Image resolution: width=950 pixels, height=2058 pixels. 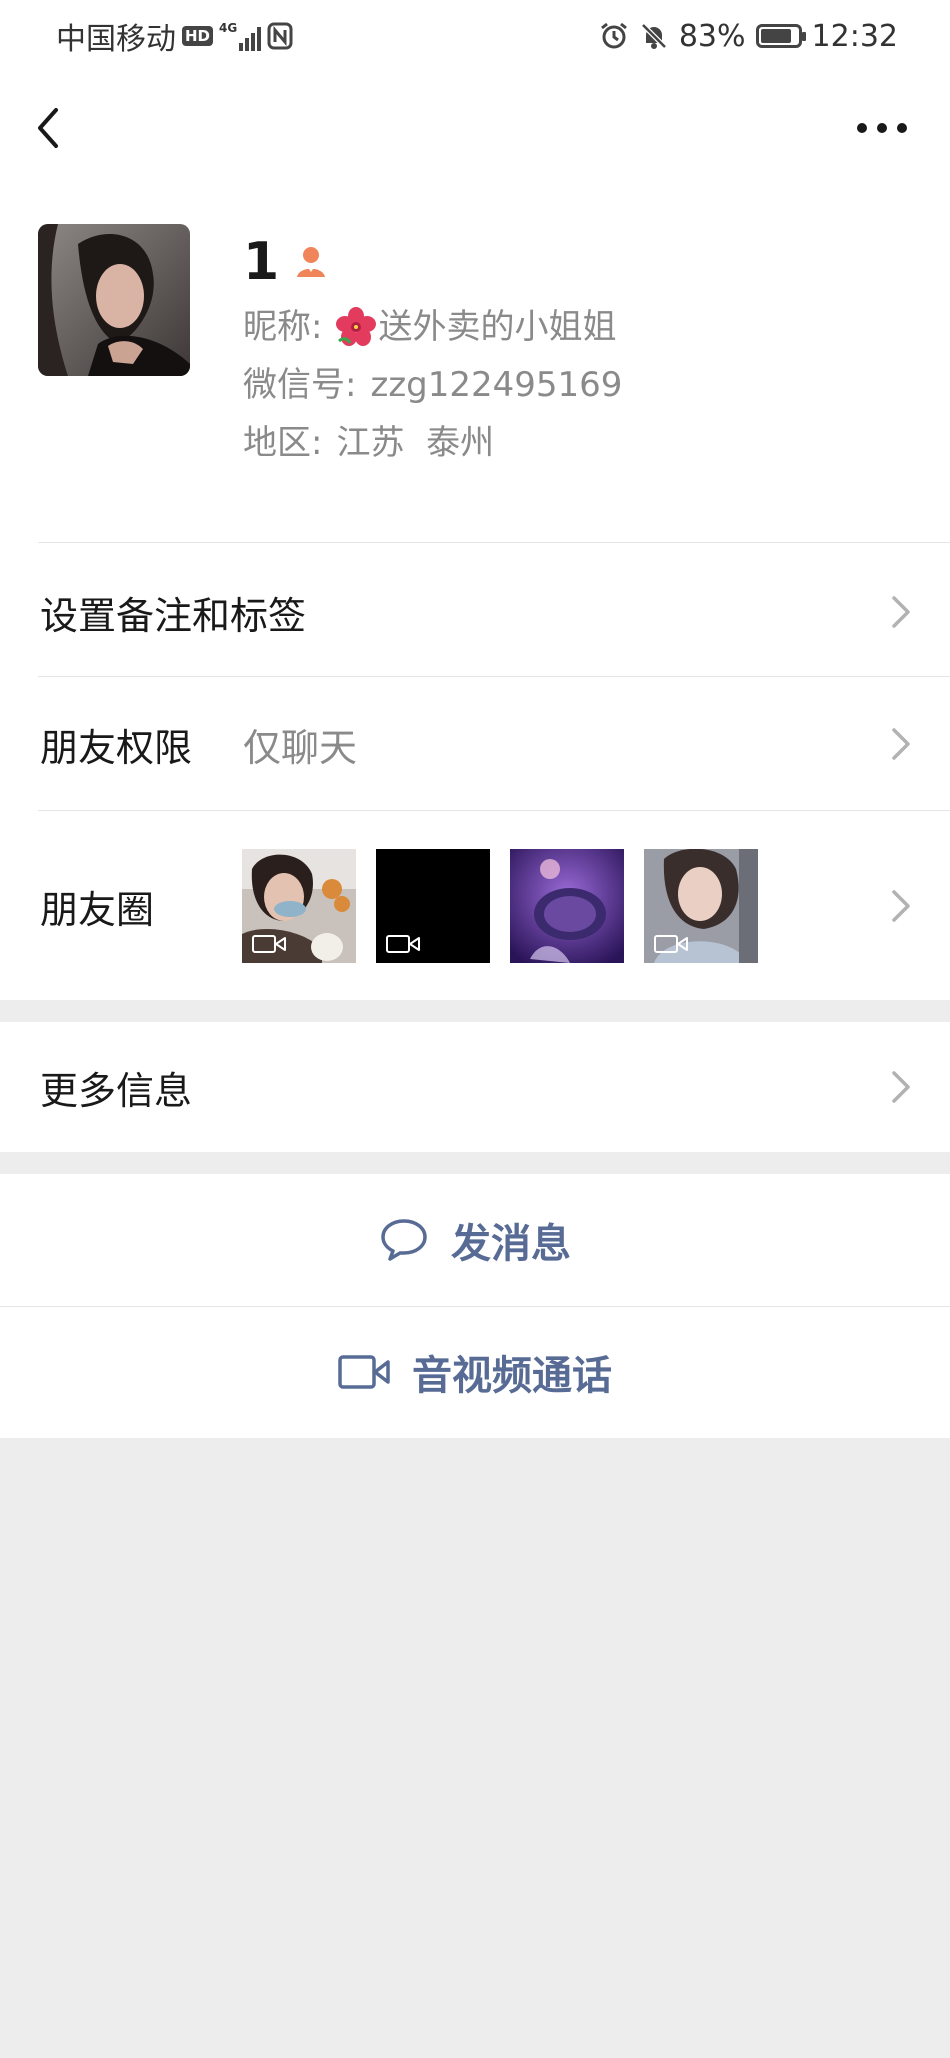 What do you see at coordinates (775, 36) in the screenshot?
I see `battery-level-fill` at bounding box center [775, 36].